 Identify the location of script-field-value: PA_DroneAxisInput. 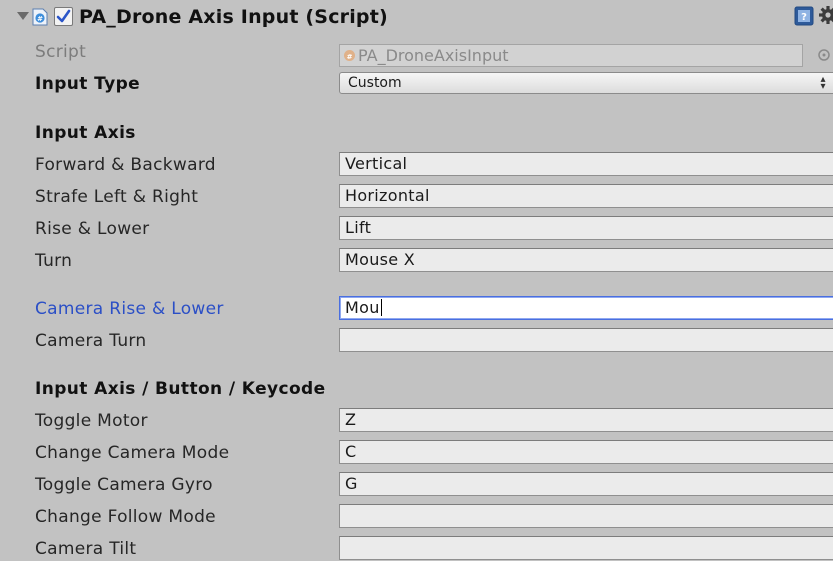
(433, 55).